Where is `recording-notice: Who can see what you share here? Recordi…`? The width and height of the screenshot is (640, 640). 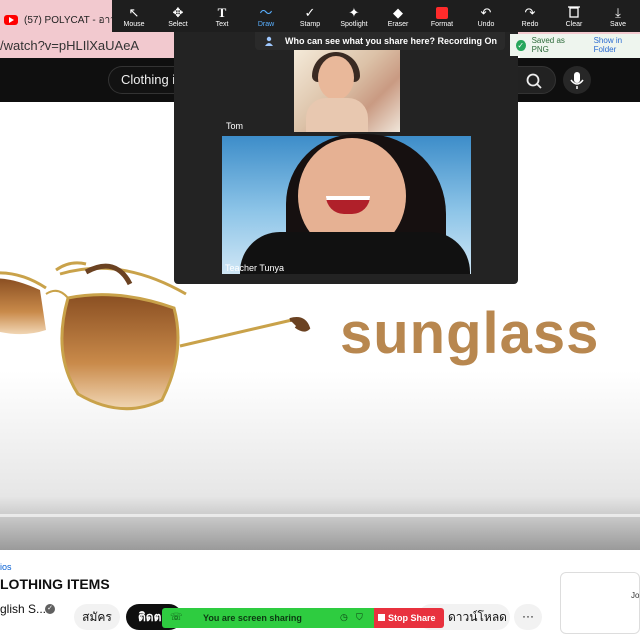 recording-notice: Who can see what you share here? Recordi… is located at coordinates (380, 41).